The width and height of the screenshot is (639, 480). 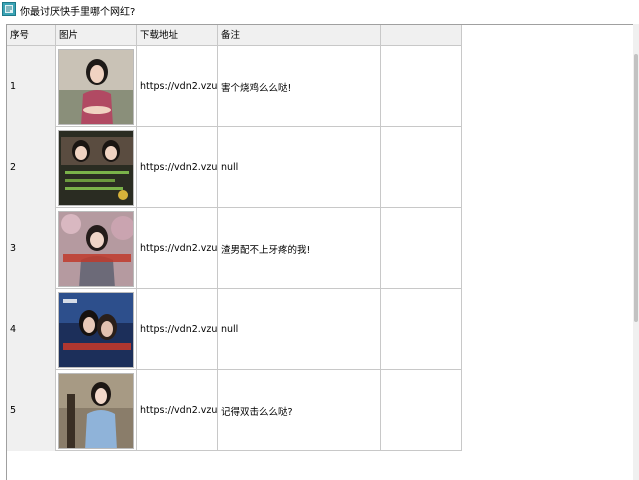 I want to click on table-row: 3 https://vdn2.vzu 渣男配不上牙疼的我!, so click(x=234, y=248).